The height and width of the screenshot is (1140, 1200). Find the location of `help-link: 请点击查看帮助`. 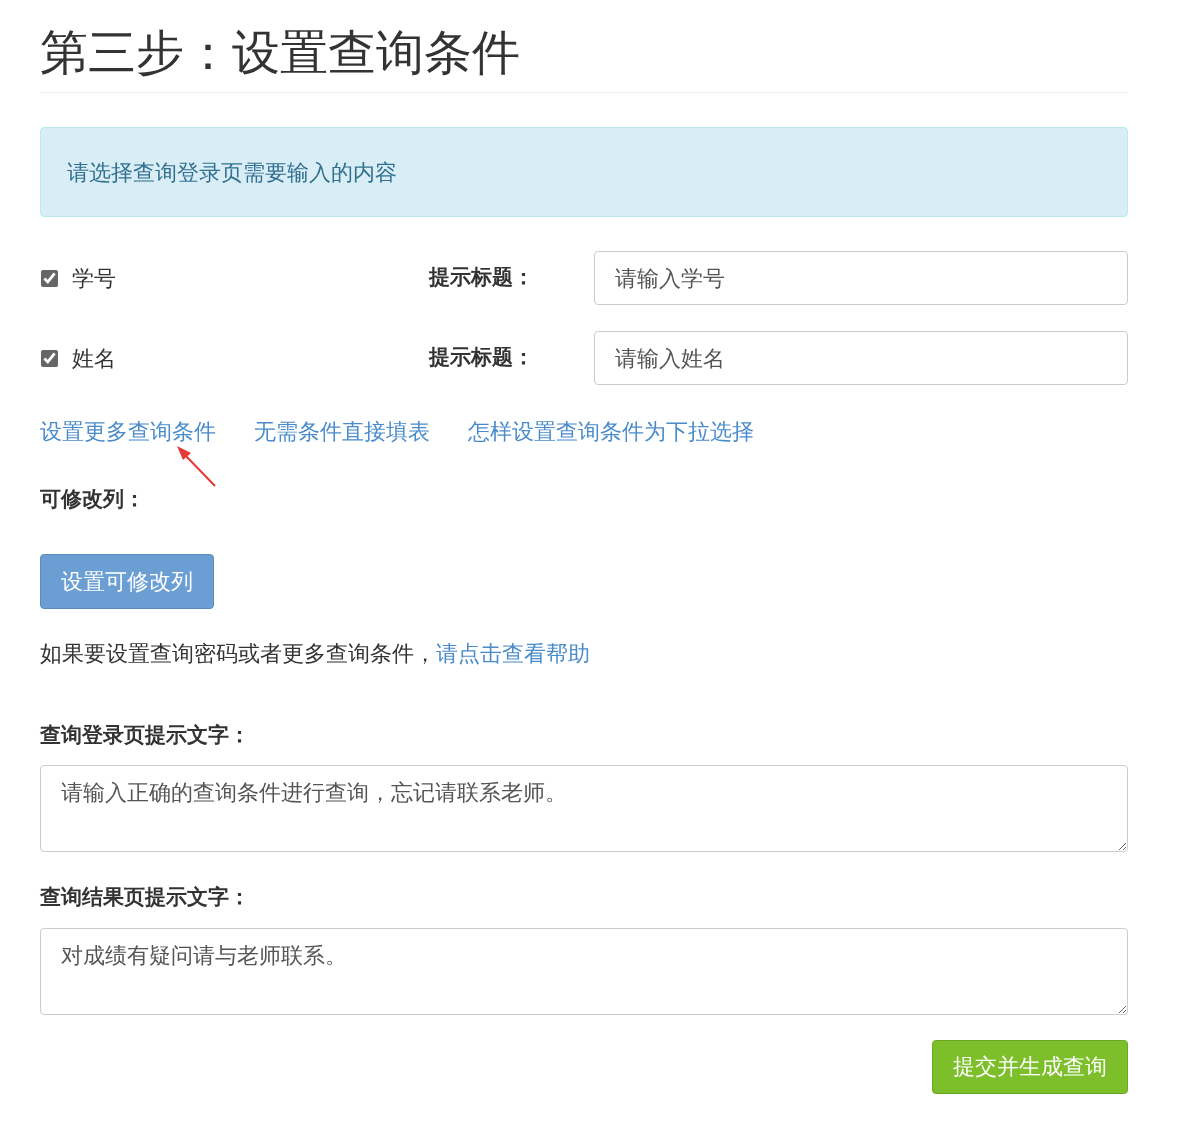

help-link: 请点击查看帮助 is located at coordinates (513, 653).